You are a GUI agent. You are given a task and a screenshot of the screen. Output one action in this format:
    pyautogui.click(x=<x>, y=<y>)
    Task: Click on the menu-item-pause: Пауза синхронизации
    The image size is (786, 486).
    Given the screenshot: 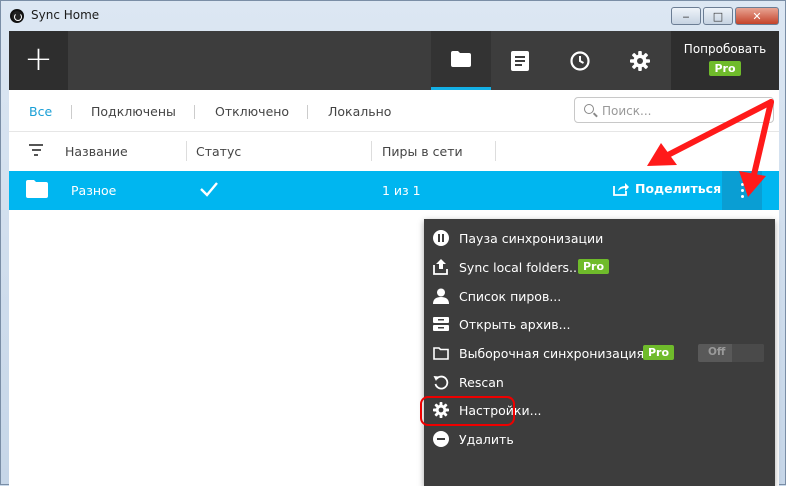 What is the action you would take?
    pyautogui.click(x=599, y=238)
    